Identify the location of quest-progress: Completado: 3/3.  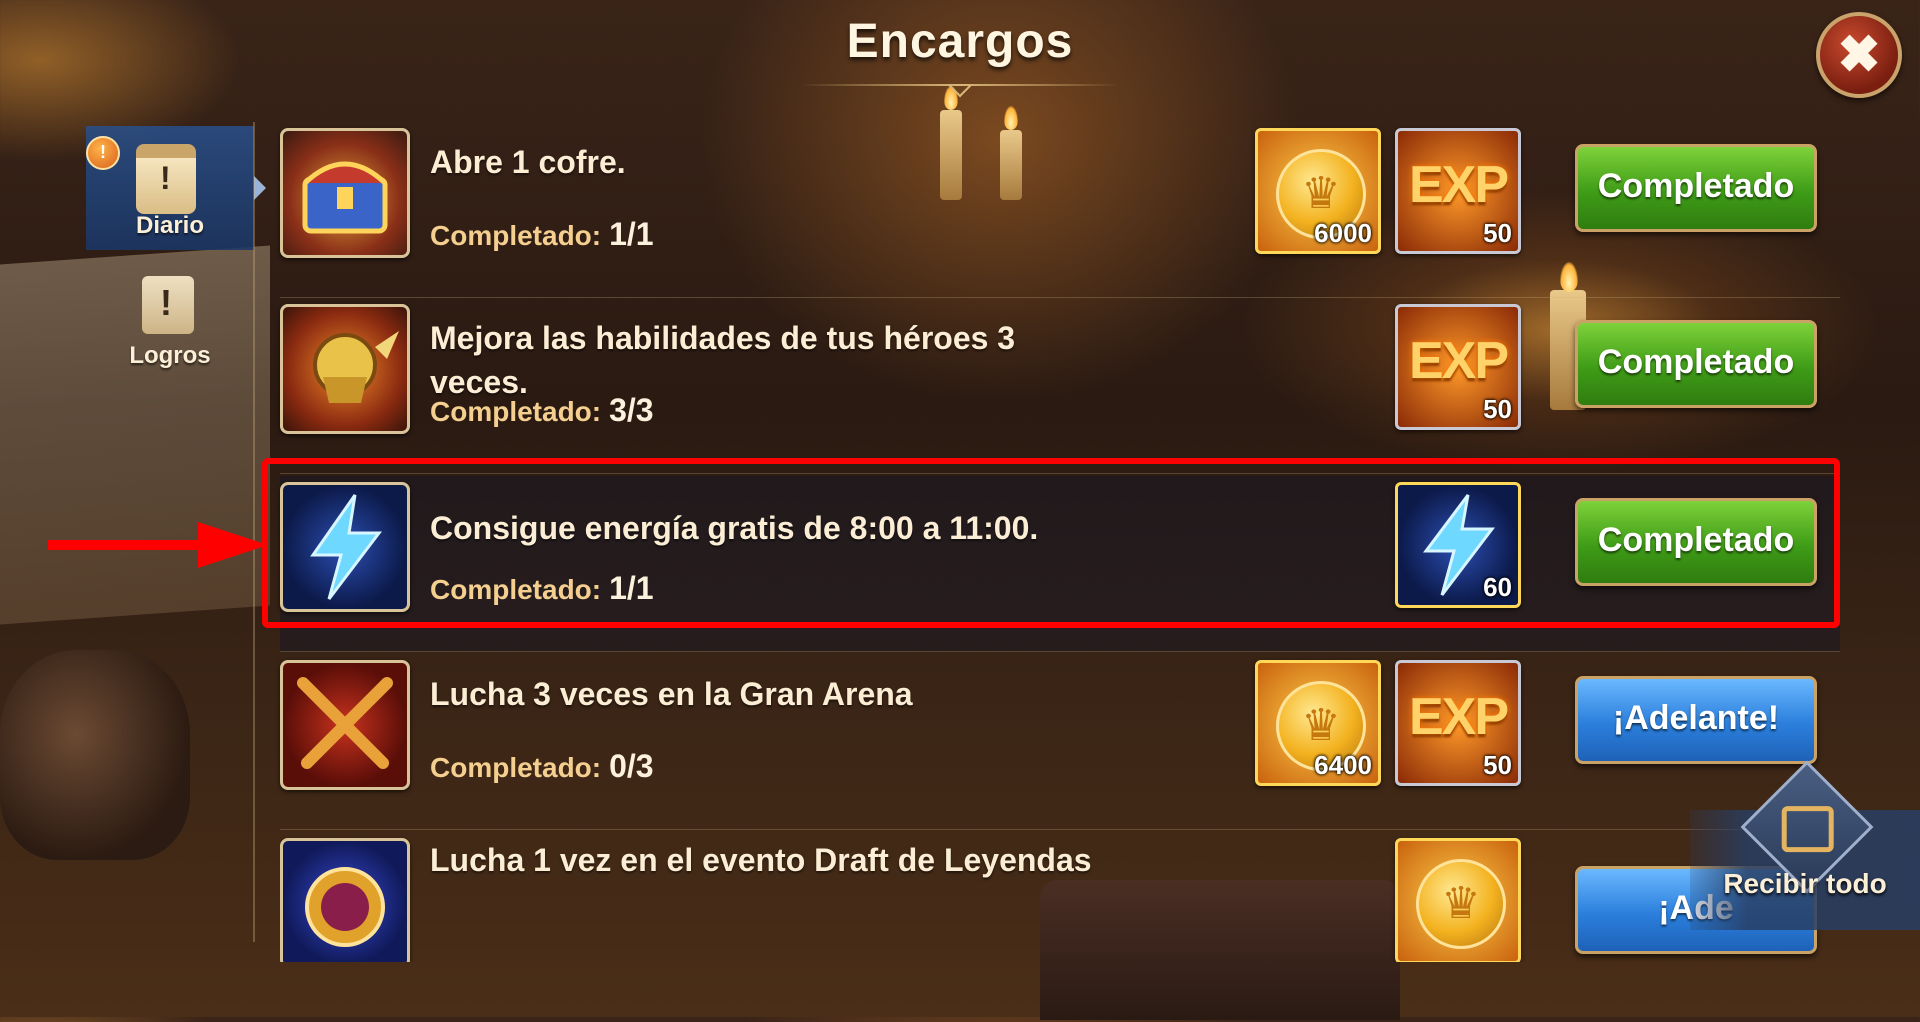
(542, 410).